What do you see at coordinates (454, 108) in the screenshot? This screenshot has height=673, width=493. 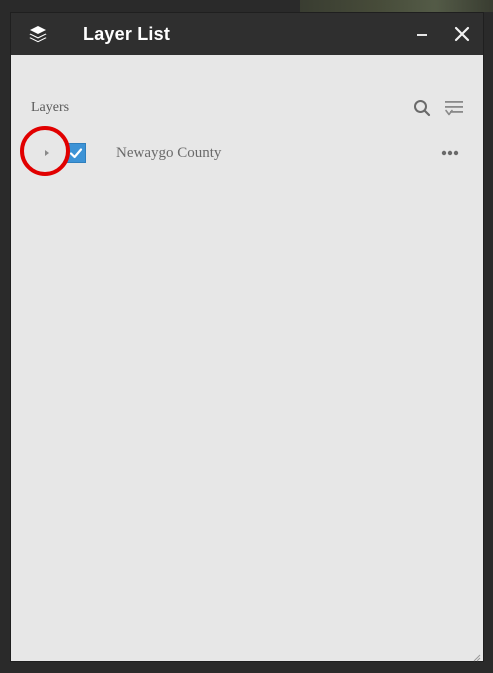 I see `filter-list-icon` at bounding box center [454, 108].